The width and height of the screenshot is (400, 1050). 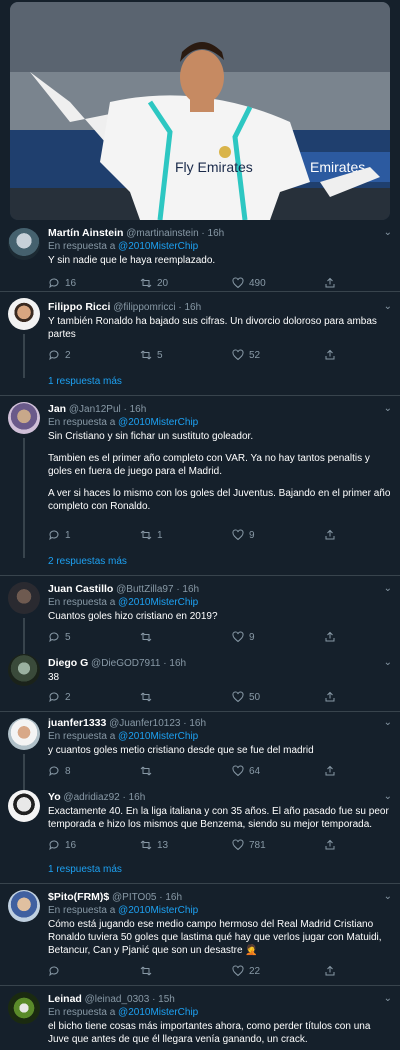 What do you see at coordinates (59, 535) in the screenshot?
I see `reply-button: 1` at bounding box center [59, 535].